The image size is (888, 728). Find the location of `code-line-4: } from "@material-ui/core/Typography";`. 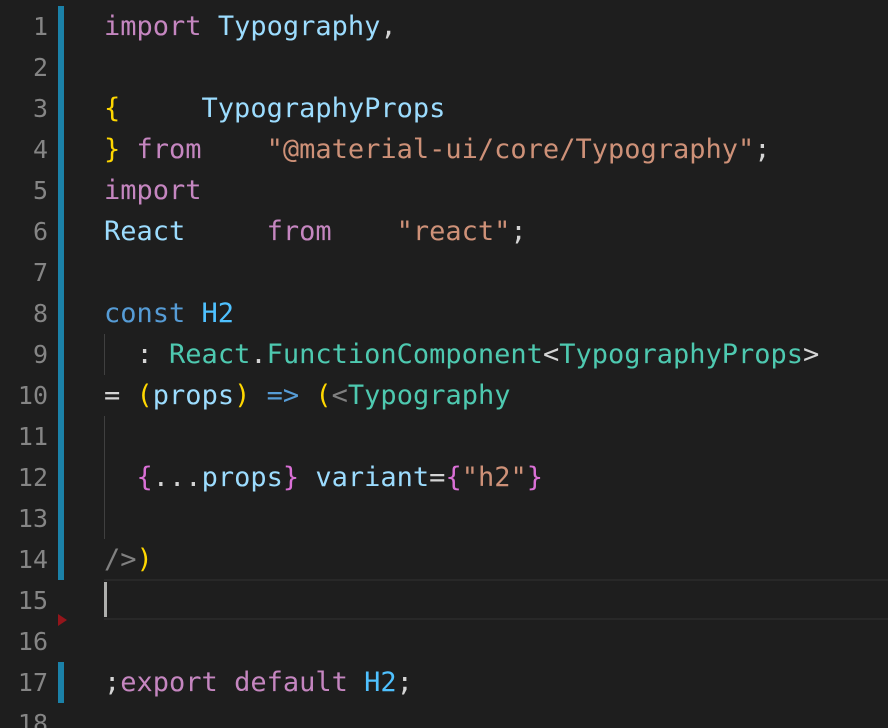

code-line-4: } from "@material-ui/core/Typography"; is located at coordinates (437, 149).